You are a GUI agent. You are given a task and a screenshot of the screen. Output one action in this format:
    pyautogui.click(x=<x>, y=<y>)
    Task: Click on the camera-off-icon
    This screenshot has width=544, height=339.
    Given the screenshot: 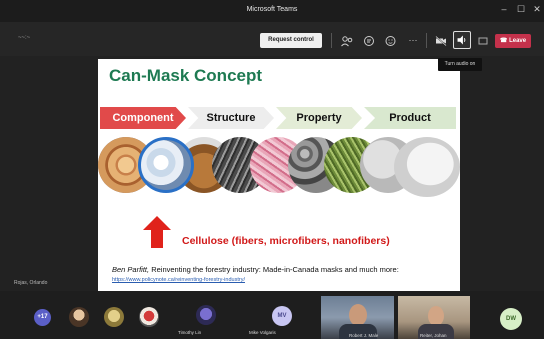 What is the action you would take?
    pyautogui.click(x=441, y=41)
    